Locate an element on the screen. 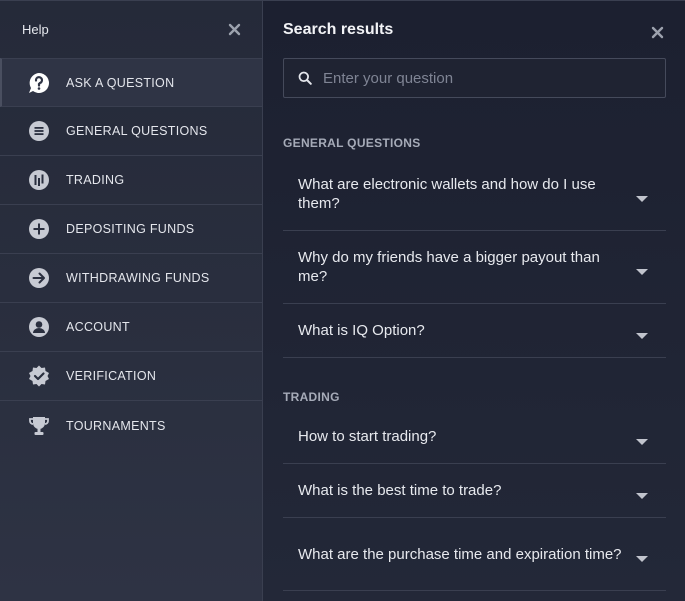 The image size is (685, 601). sidebar-item-label: TOURNAMENTS is located at coordinates (116, 425).